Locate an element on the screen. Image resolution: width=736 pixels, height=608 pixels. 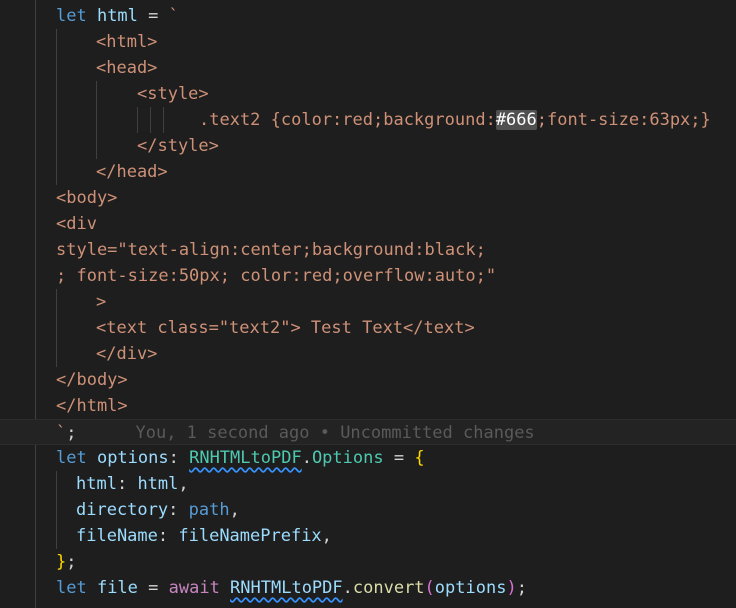
code-token: } is located at coordinates (61, 562).